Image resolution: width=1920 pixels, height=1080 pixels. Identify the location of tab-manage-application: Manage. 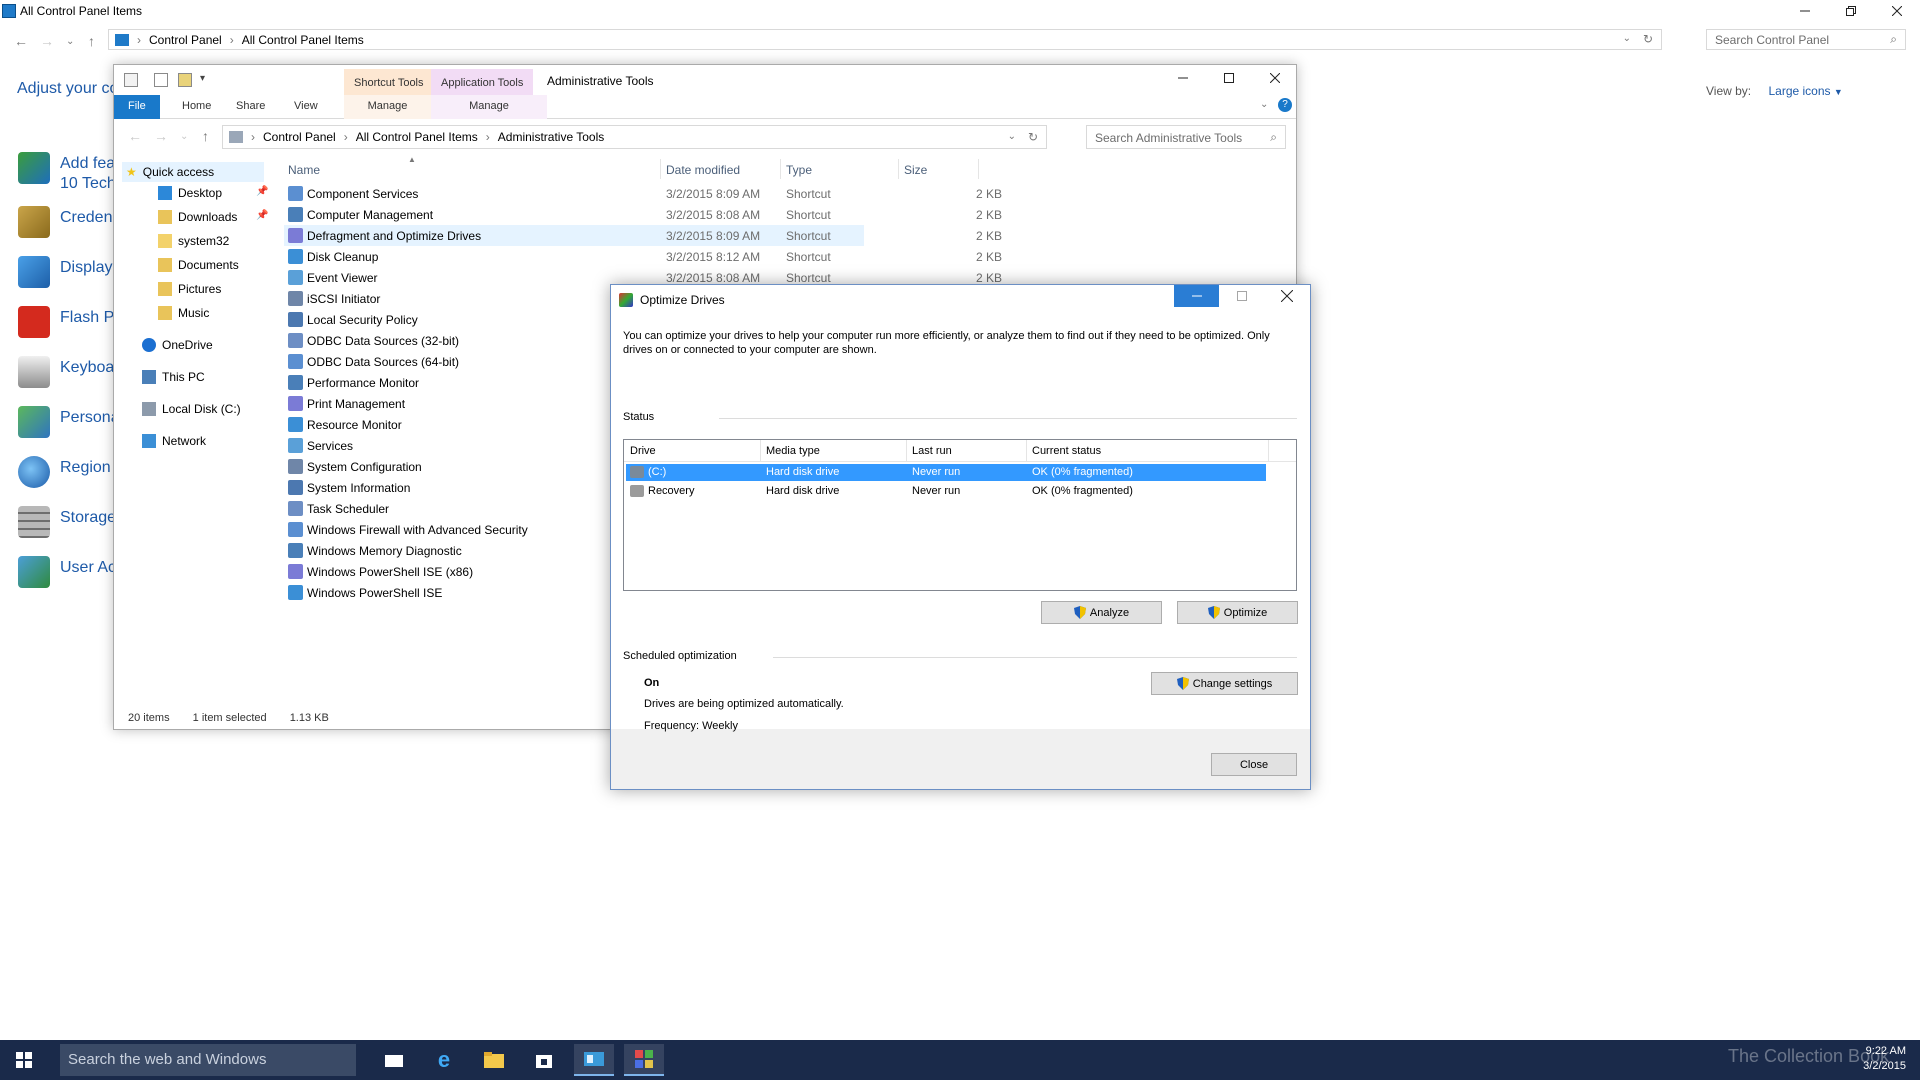
(489, 107).